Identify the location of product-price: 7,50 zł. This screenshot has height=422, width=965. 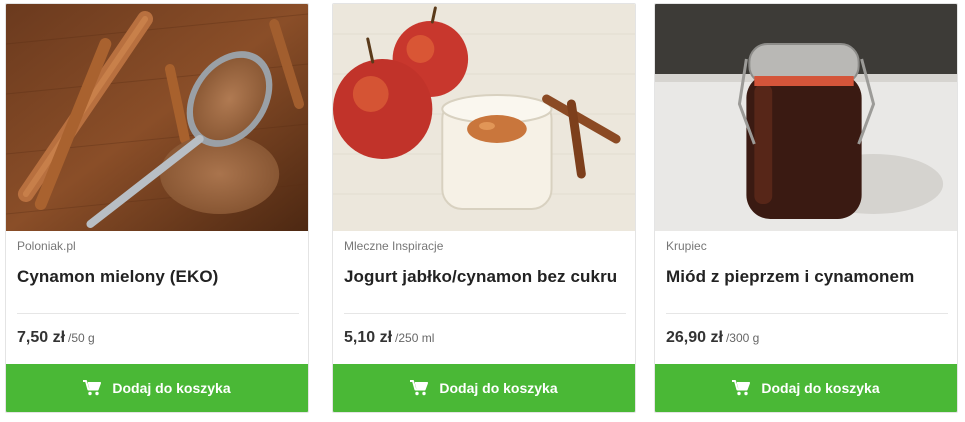
(41, 337).